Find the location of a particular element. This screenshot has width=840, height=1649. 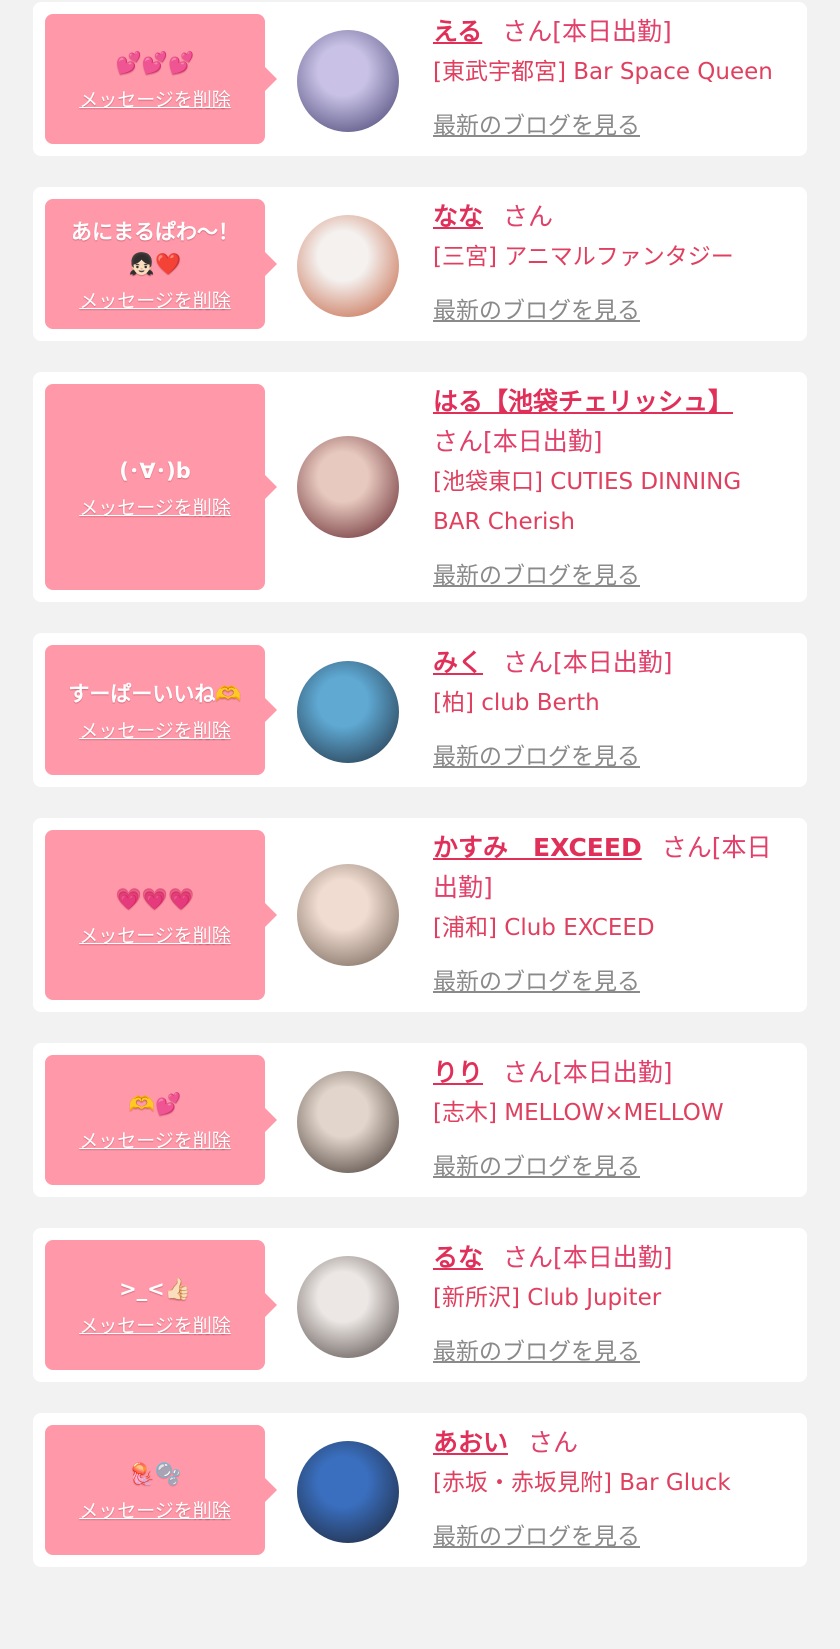

message-text: すーぱーいいね🫶 is located at coordinates (155, 693).